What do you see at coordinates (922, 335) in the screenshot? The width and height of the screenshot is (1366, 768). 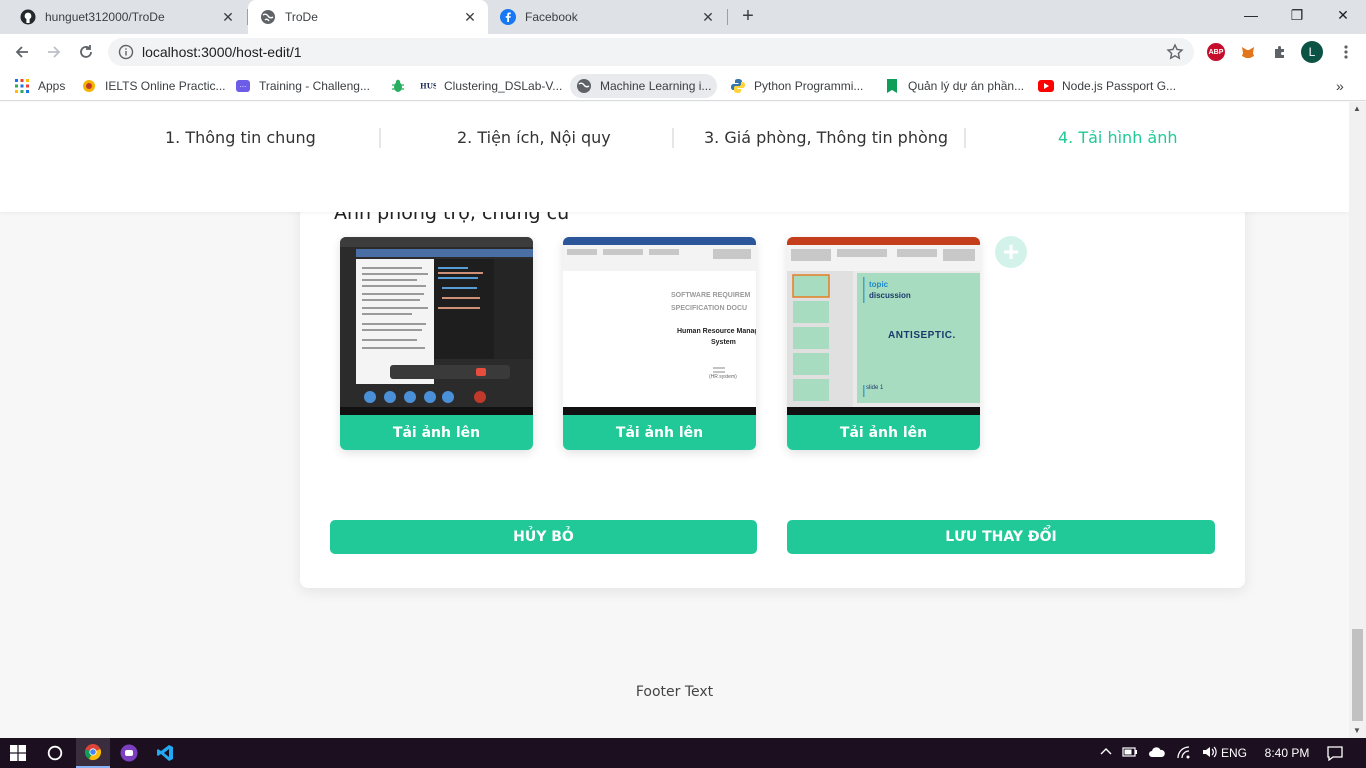 I see `slide-heading: ANTISEPTIC.` at bounding box center [922, 335].